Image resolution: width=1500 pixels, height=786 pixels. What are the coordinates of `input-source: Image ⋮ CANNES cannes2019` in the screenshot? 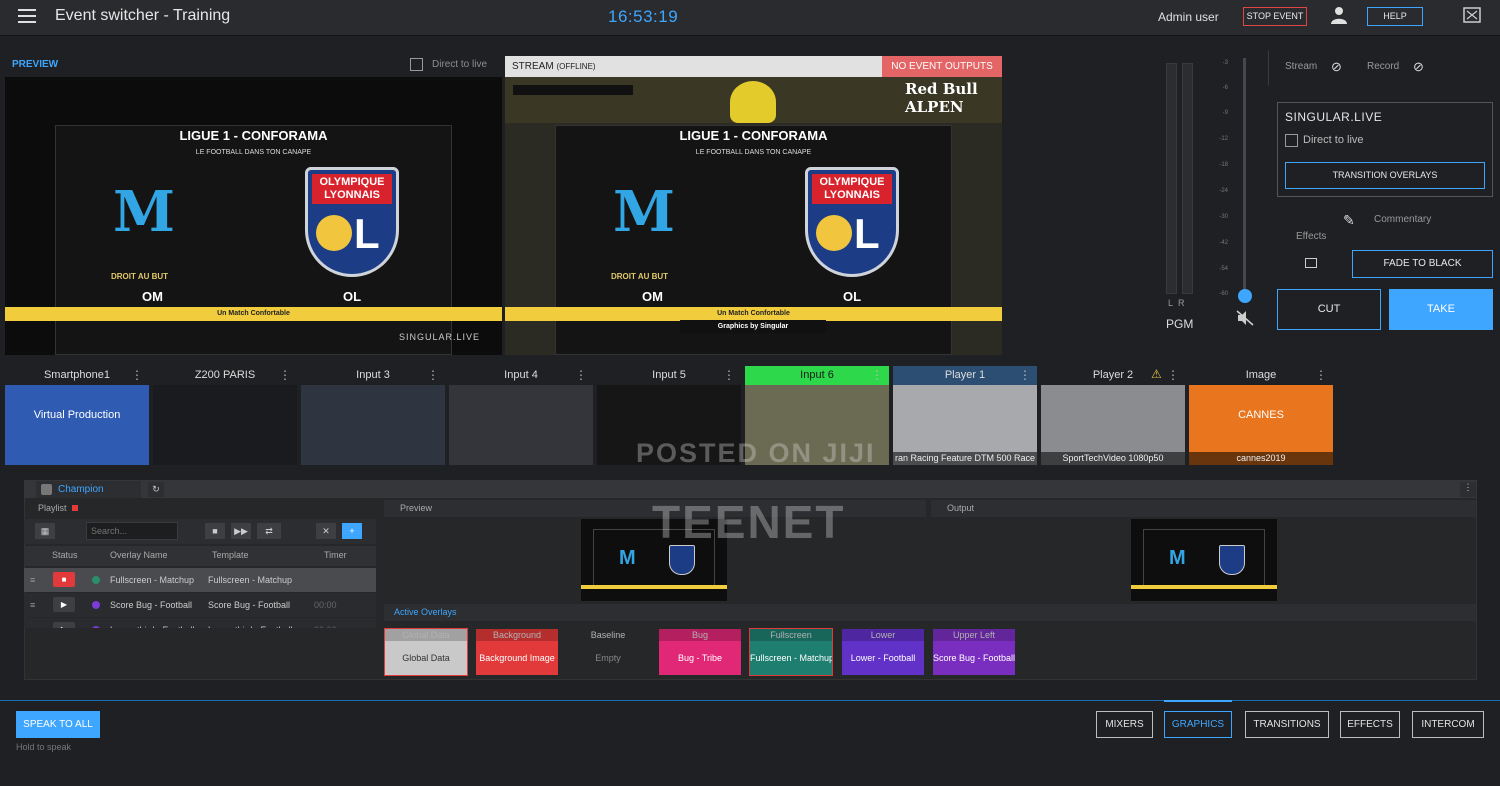 It's located at (1261, 416).